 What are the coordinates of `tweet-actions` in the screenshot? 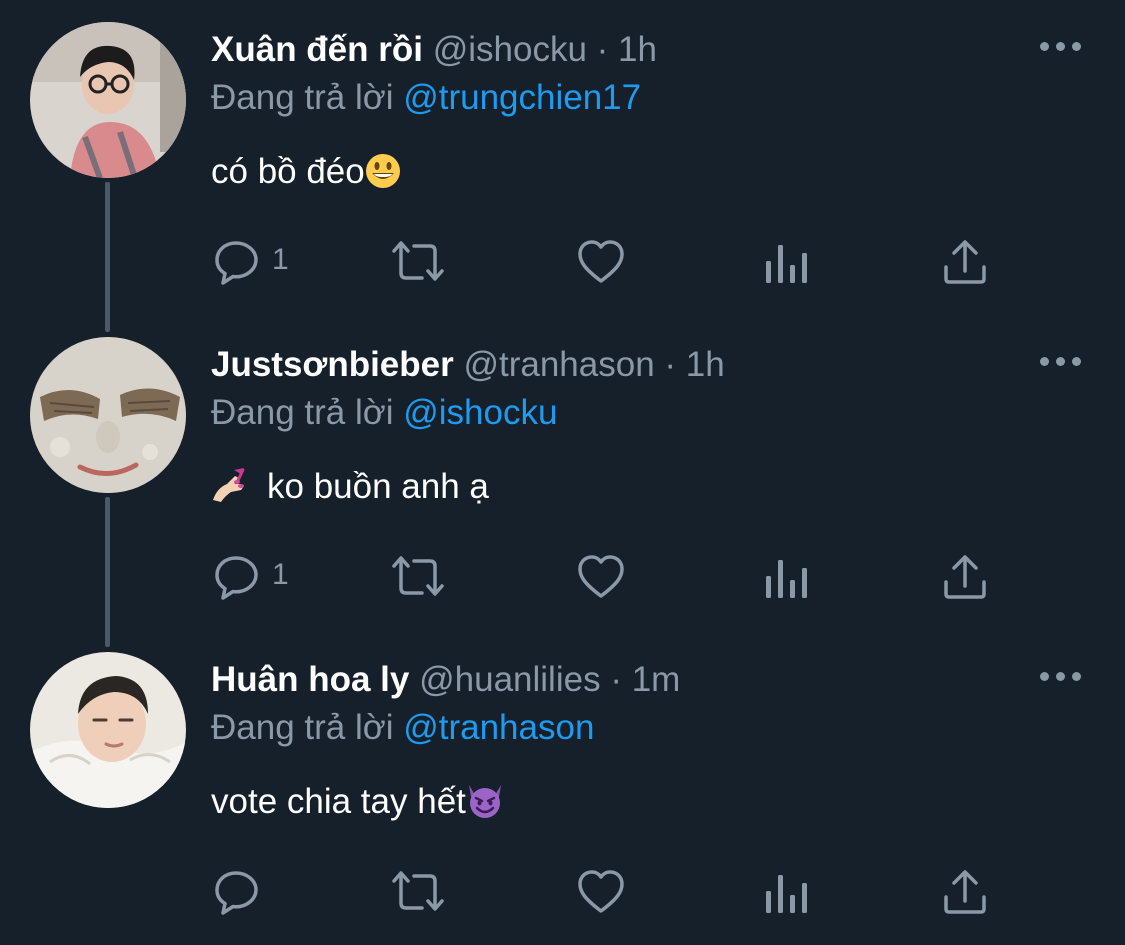 It's located at (612, 892).